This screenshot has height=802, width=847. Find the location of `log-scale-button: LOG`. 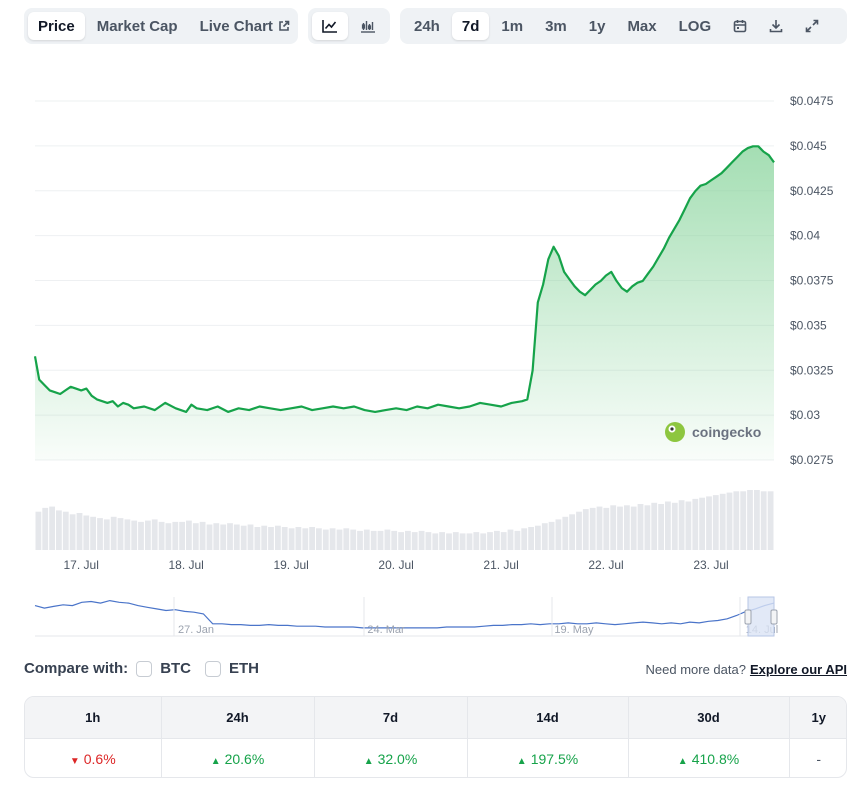

log-scale-button: LOG is located at coordinates (695, 26).